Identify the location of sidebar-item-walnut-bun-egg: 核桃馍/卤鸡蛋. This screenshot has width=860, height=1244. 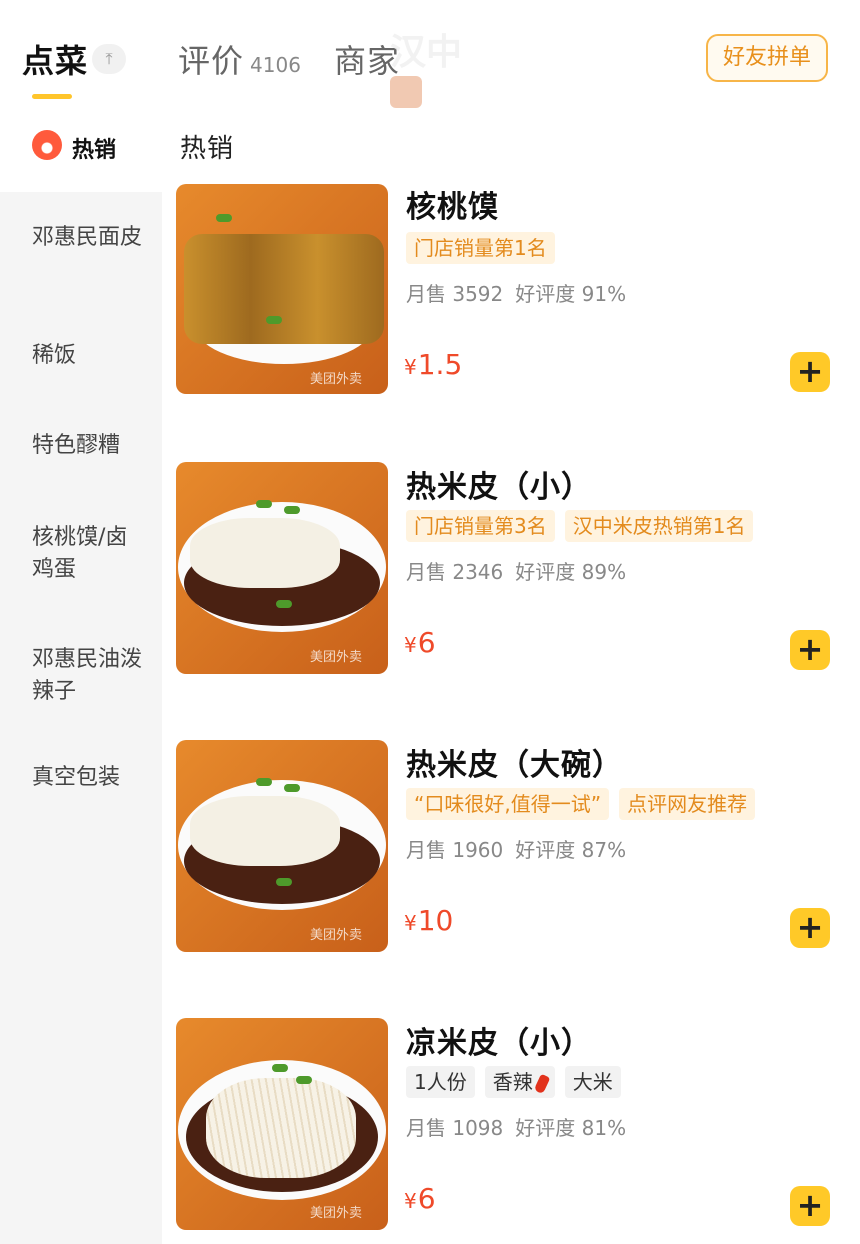
(87, 554).